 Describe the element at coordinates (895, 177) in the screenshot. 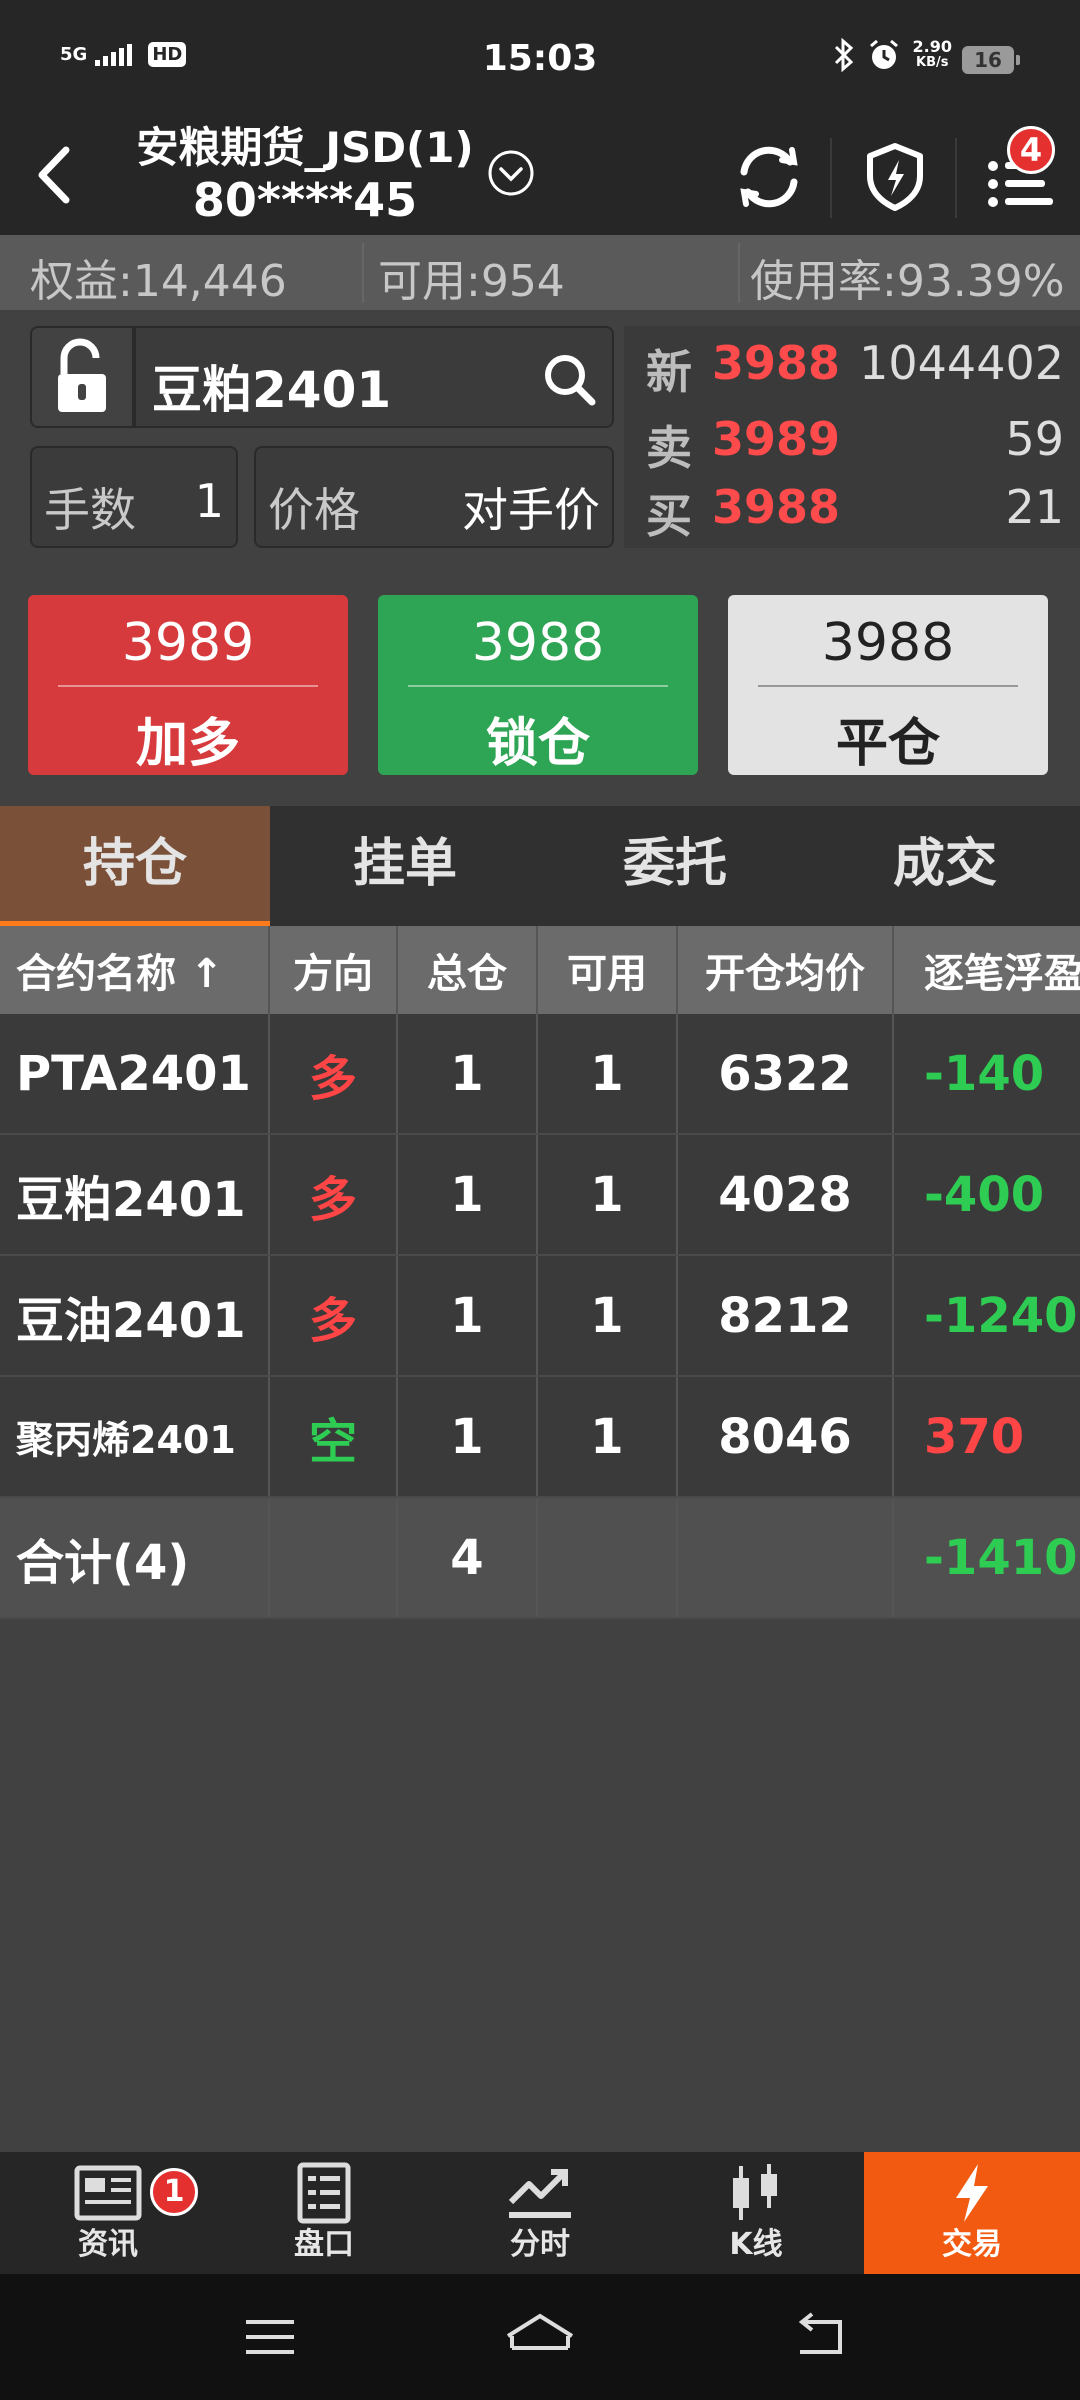

I see `shield-lightning-icon` at that location.